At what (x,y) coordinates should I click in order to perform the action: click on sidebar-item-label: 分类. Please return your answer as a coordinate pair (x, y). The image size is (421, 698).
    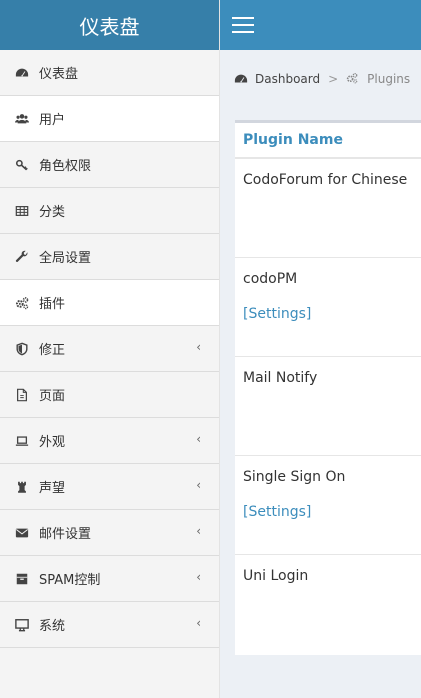
    Looking at the image, I should click on (52, 212).